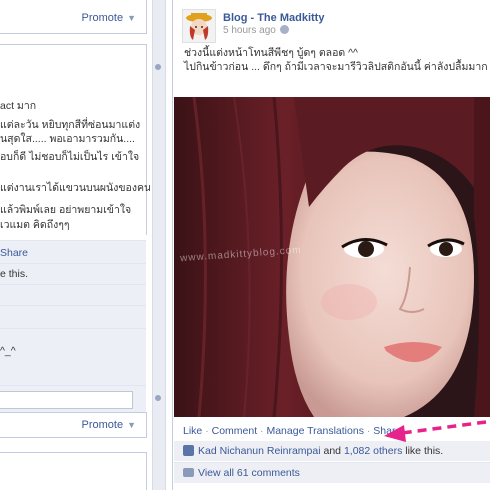 The width and height of the screenshot is (491, 490). Describe the element at coordinates (73, 356) in the screenshot. I see `left-comment-row: ^_^` at that location.